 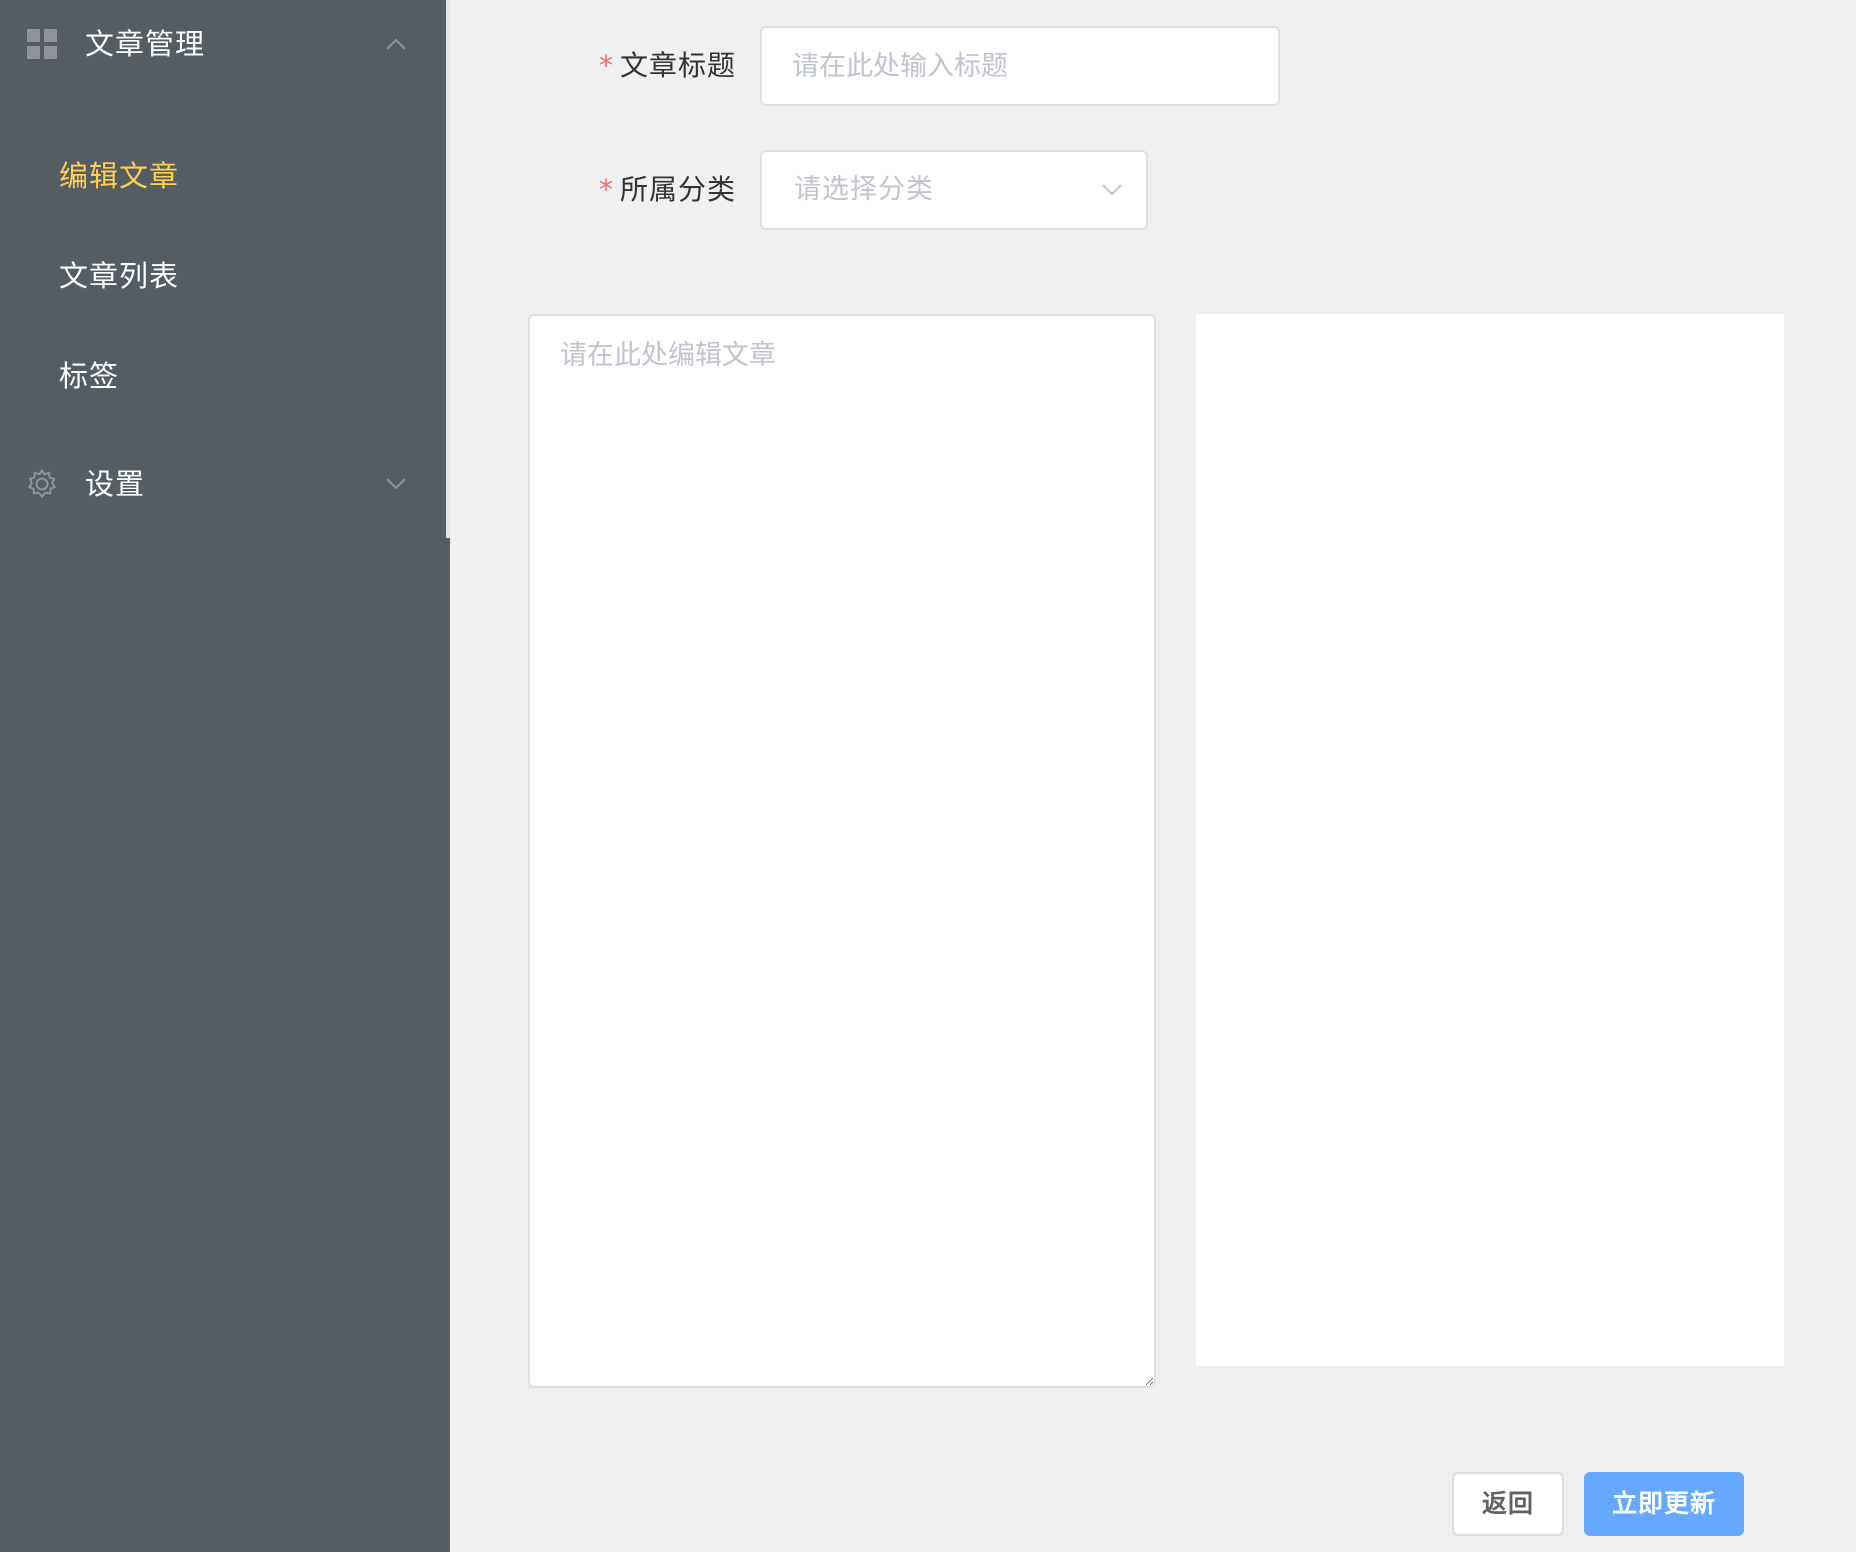 I want to click on gear-icon, so click(x=42, y=483).